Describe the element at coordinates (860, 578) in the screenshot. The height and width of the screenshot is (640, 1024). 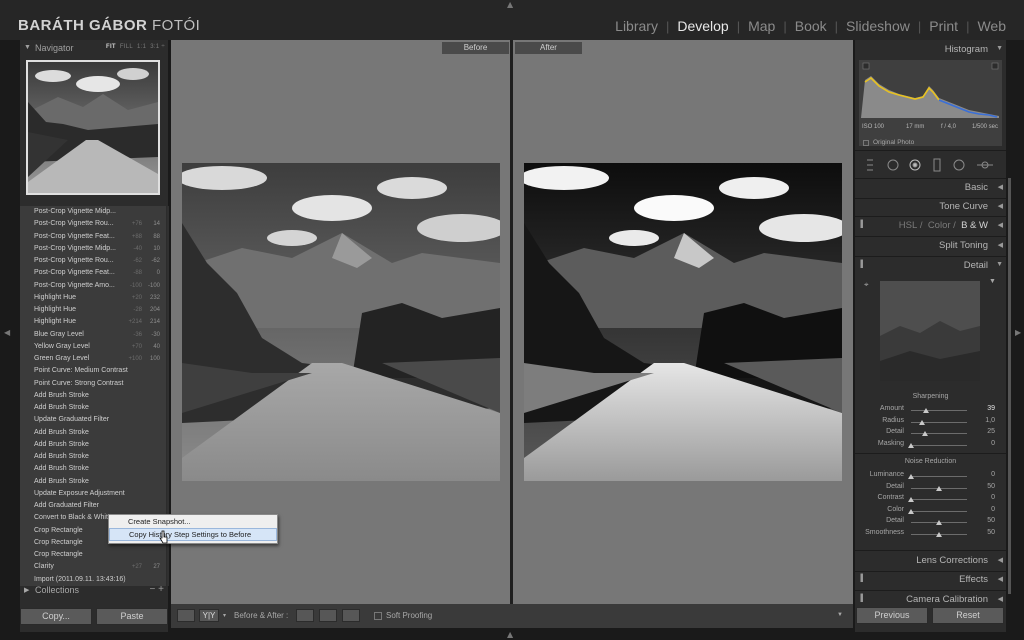
I see `effects-switch-icon: ▐` at that location.